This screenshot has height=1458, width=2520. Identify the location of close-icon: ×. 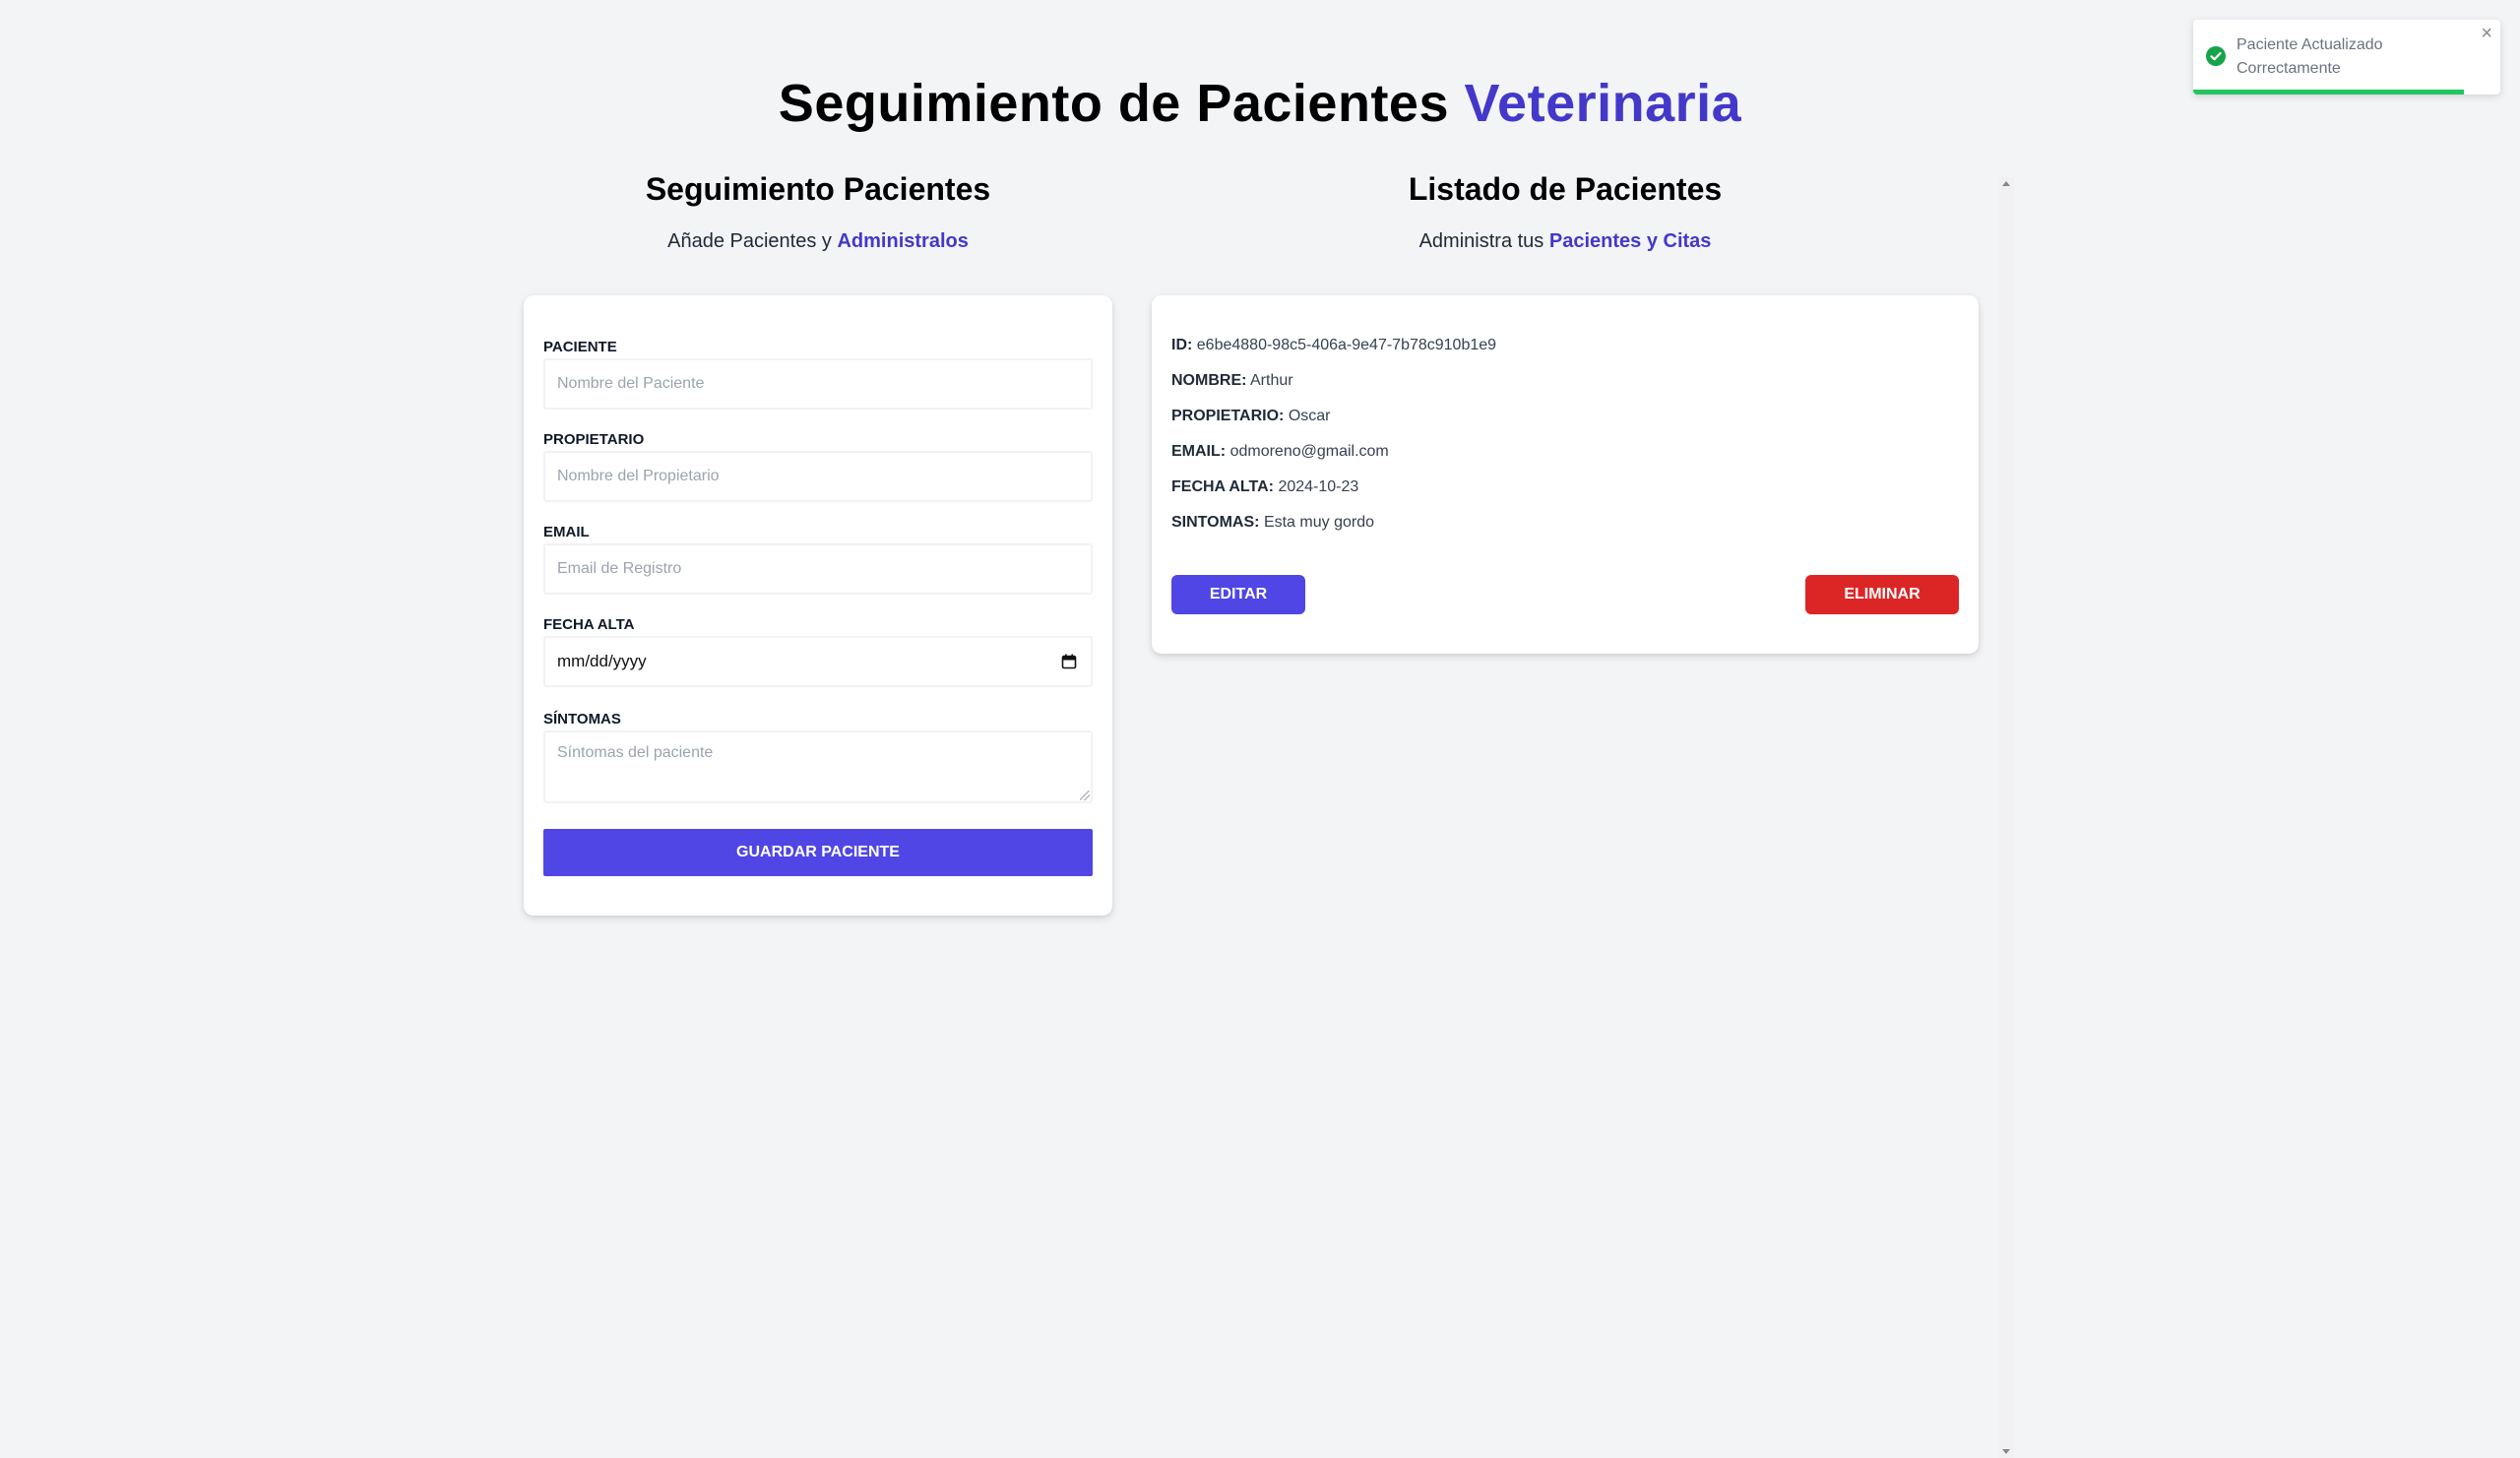
(2486, 33).